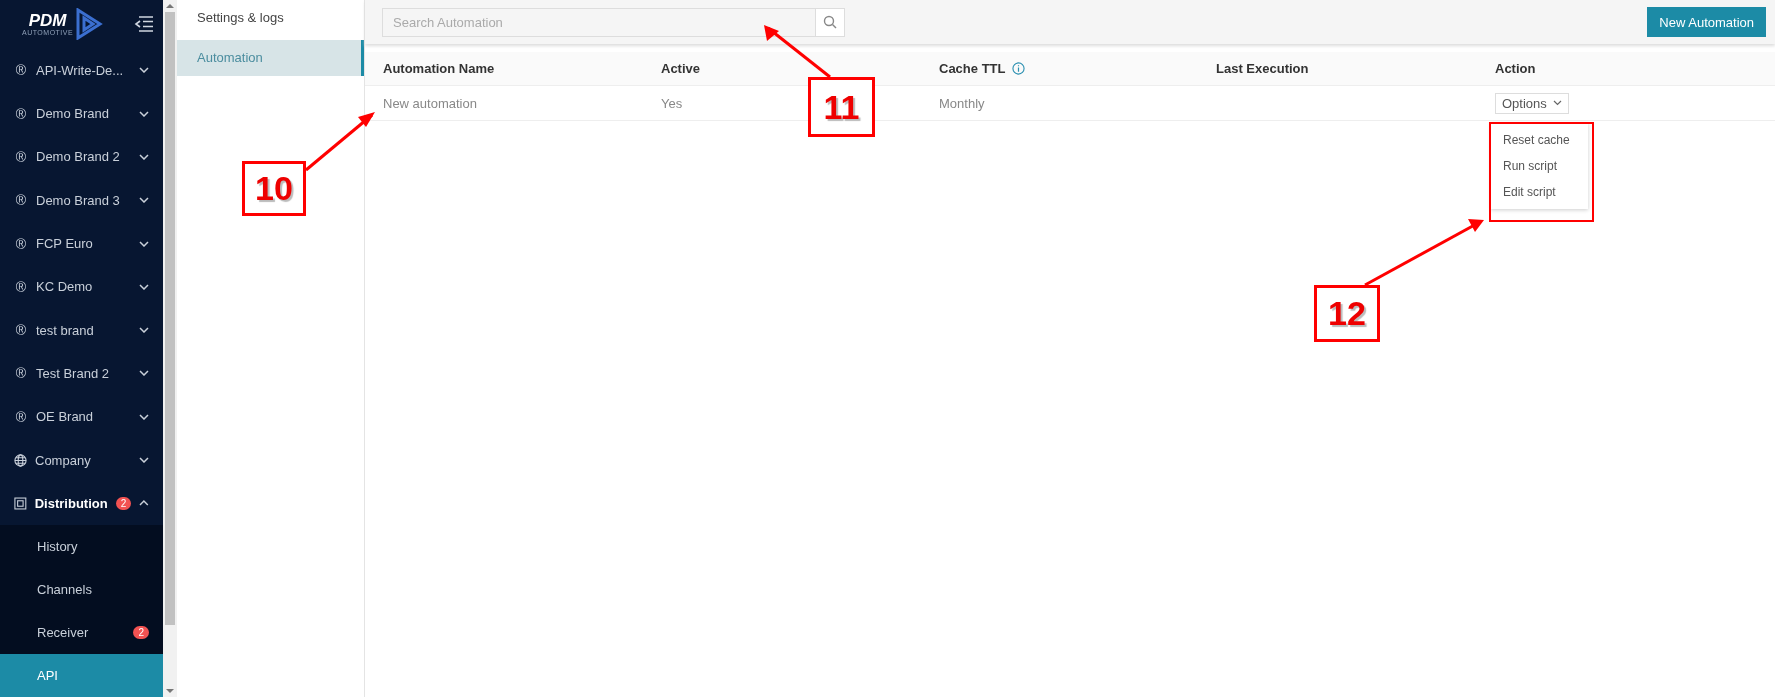 This screenshot has height=697, width=1775. I want to click on sidebar-item: ® Demo Brand 2, so click(81, 157).